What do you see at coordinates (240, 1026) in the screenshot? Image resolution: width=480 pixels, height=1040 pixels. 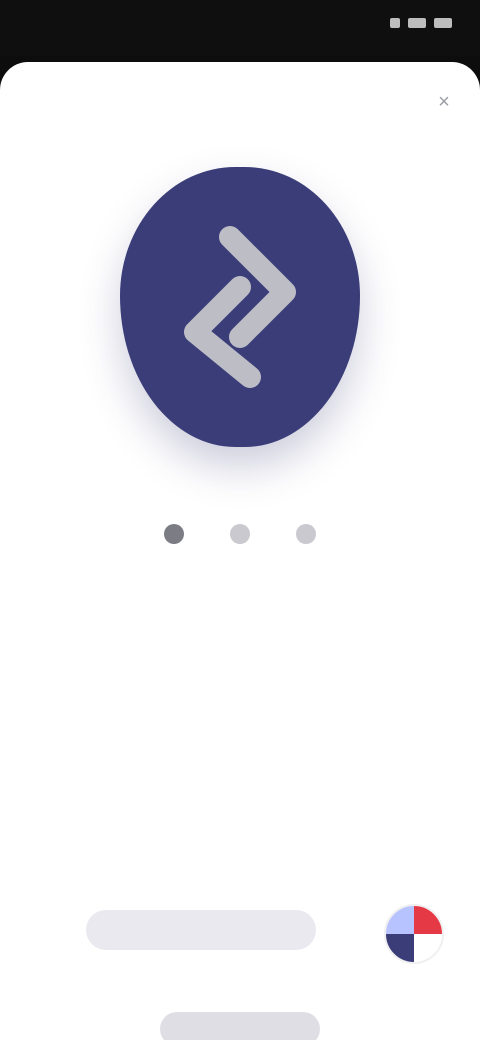 I see `secondary-button` at bounding box center [240, 1026].